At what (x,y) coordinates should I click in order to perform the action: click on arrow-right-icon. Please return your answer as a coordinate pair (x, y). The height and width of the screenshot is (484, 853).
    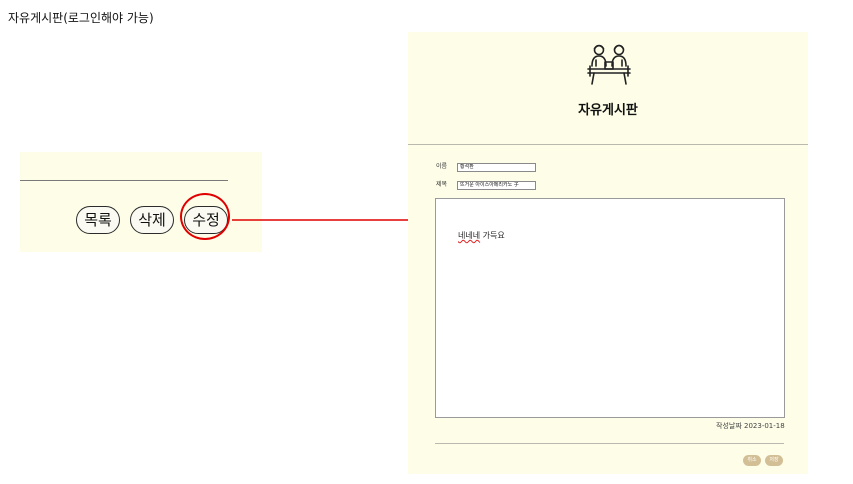
    Looking at the image, I should click on (326, 220).